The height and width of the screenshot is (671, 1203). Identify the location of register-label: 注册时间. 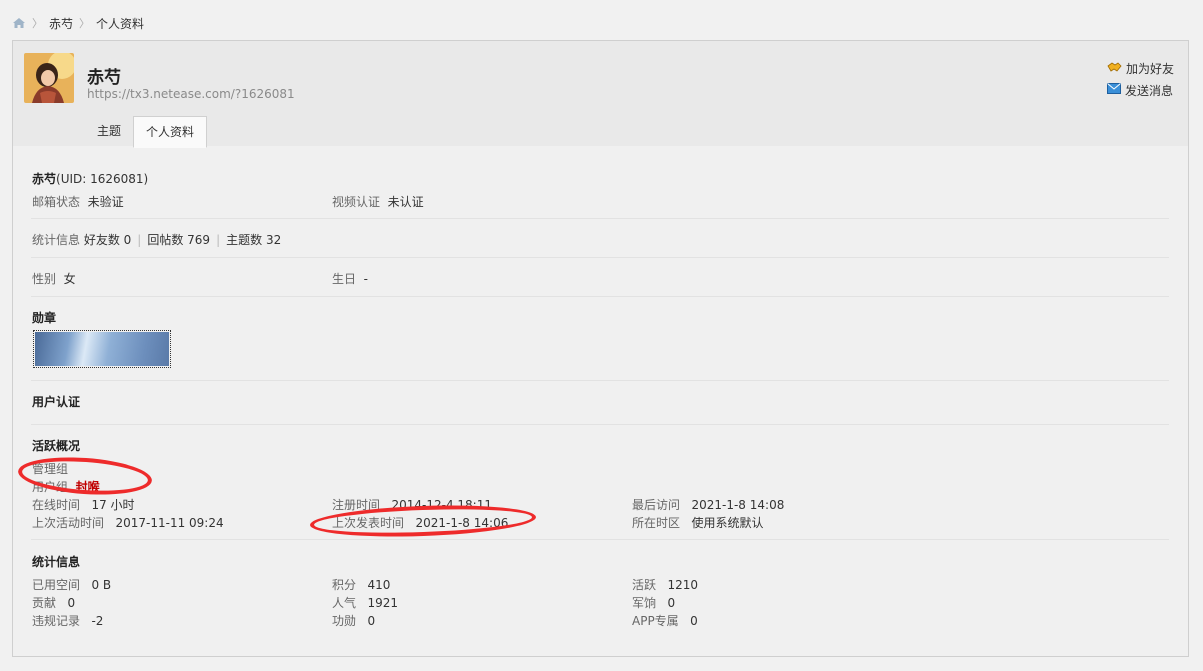
(356, 505).